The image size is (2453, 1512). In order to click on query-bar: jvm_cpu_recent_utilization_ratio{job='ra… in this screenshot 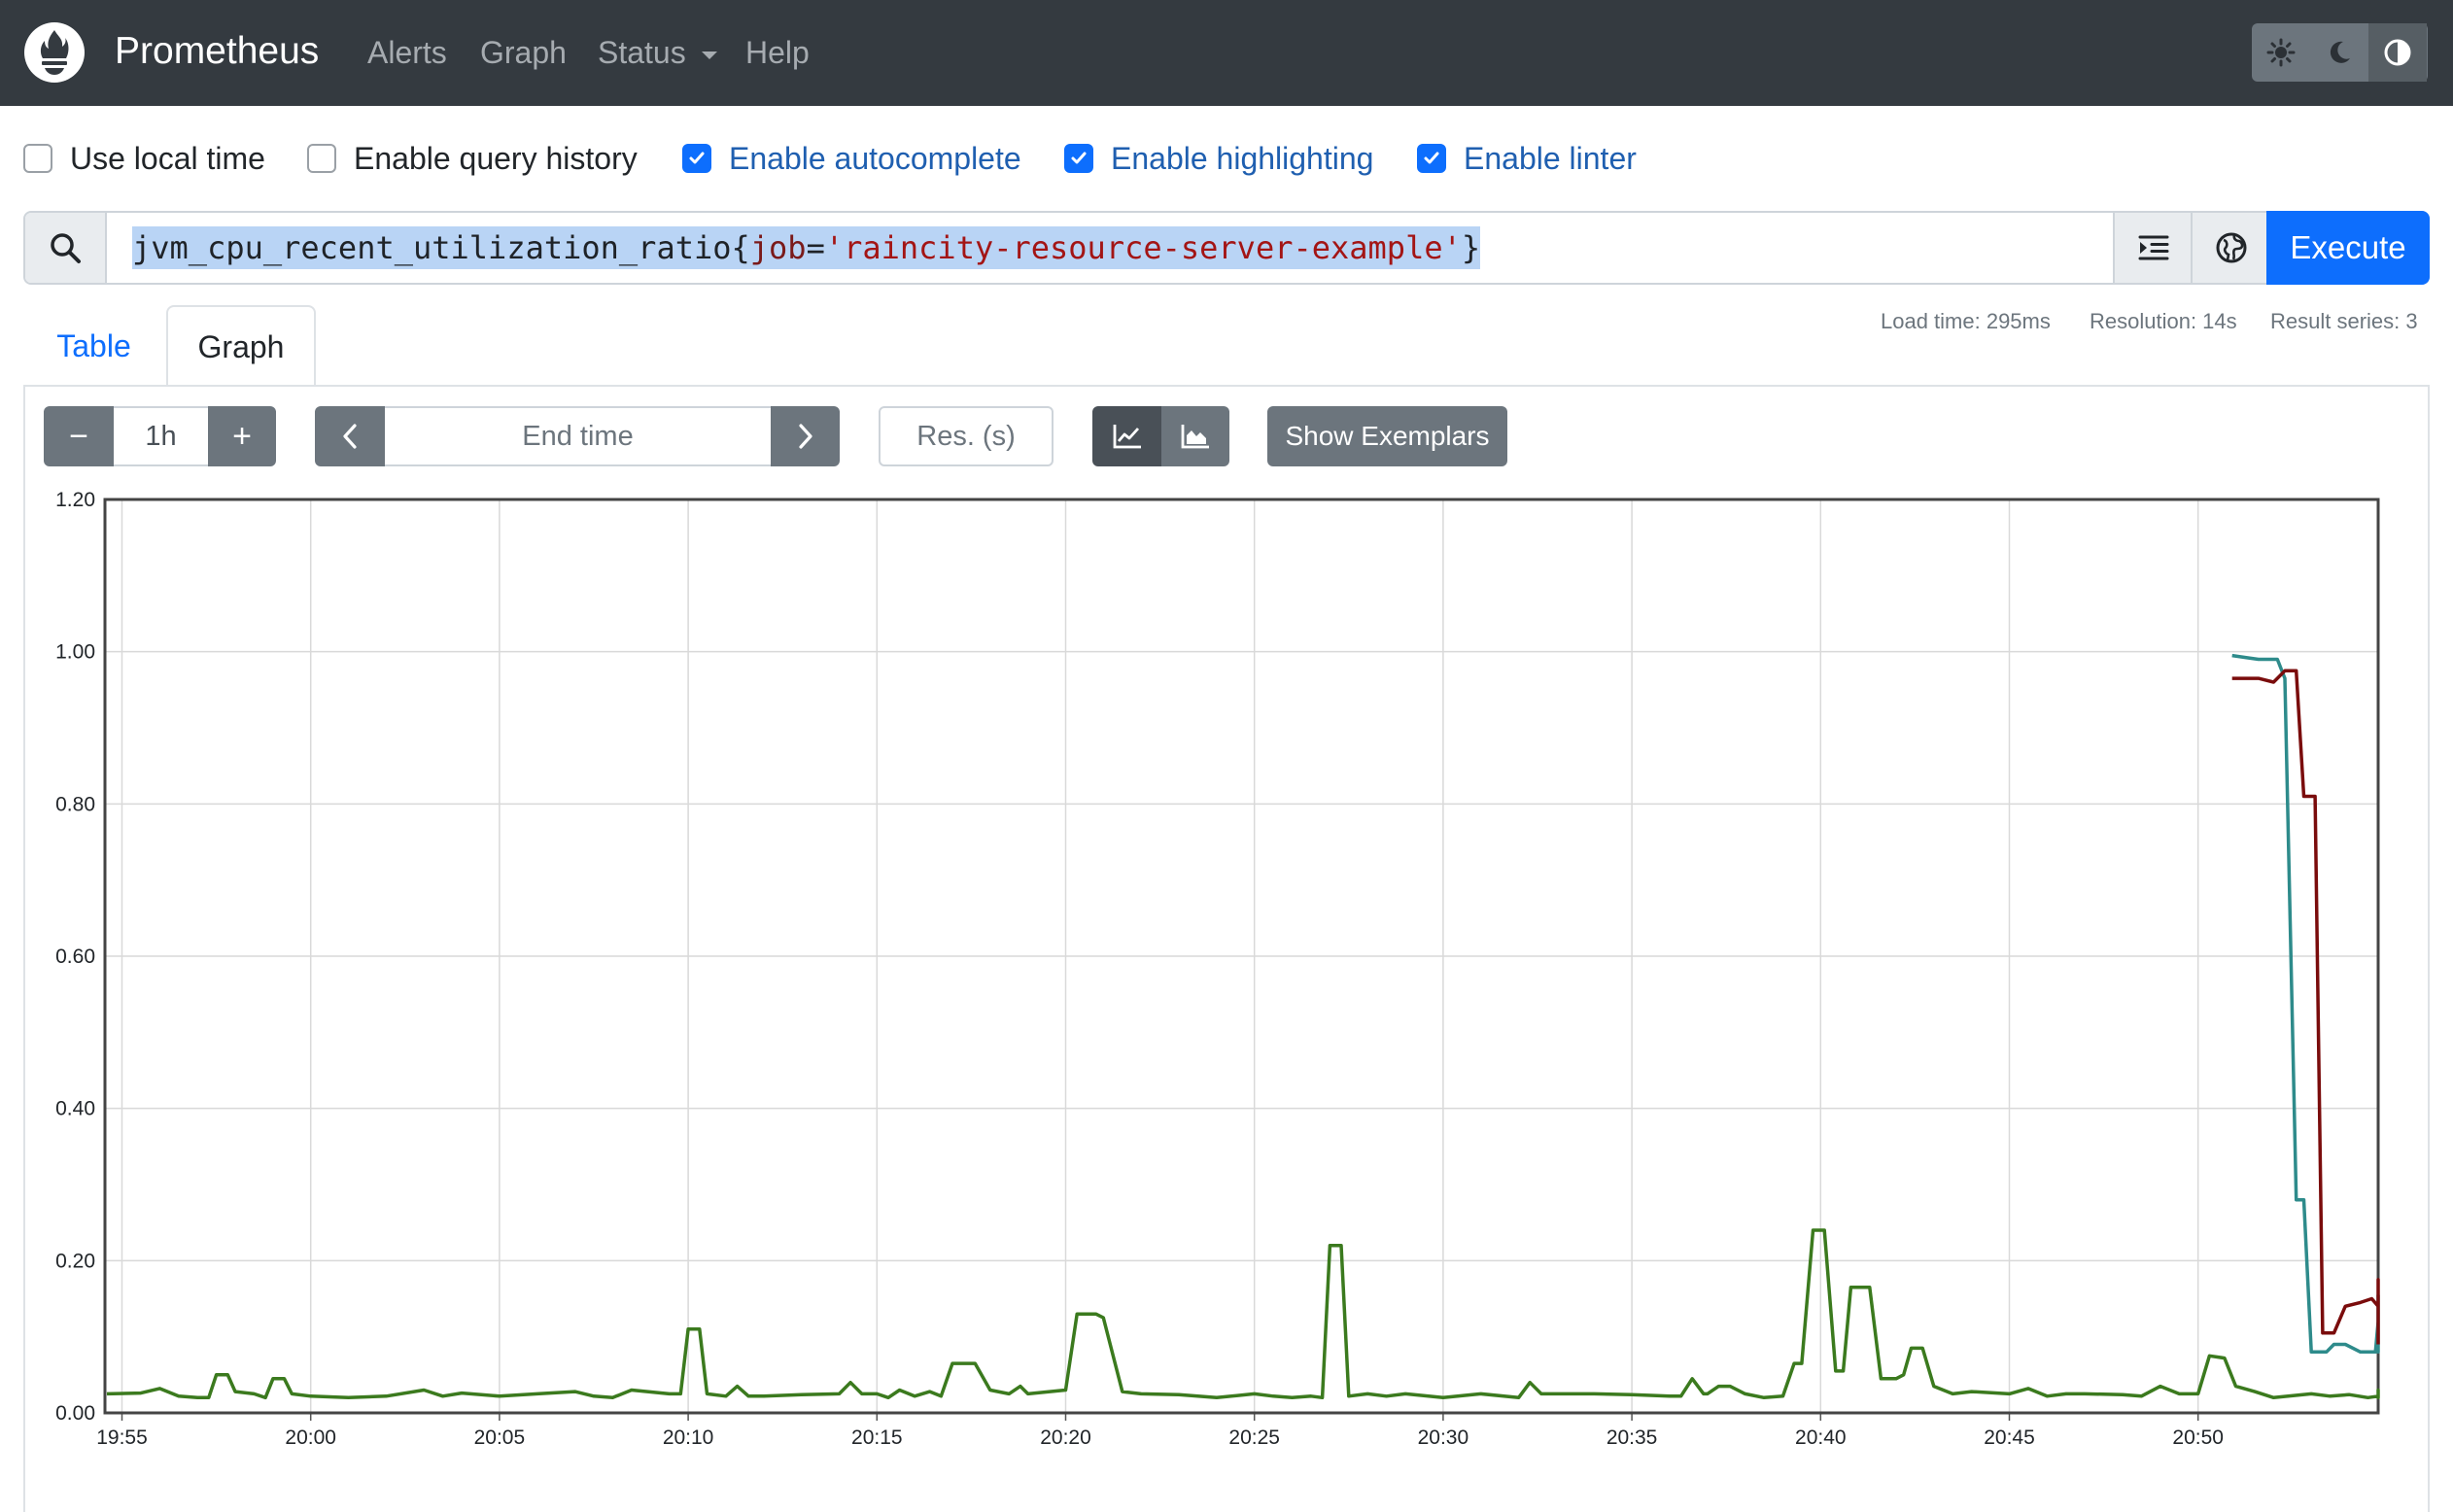, I will do `click(1227, 248)`.